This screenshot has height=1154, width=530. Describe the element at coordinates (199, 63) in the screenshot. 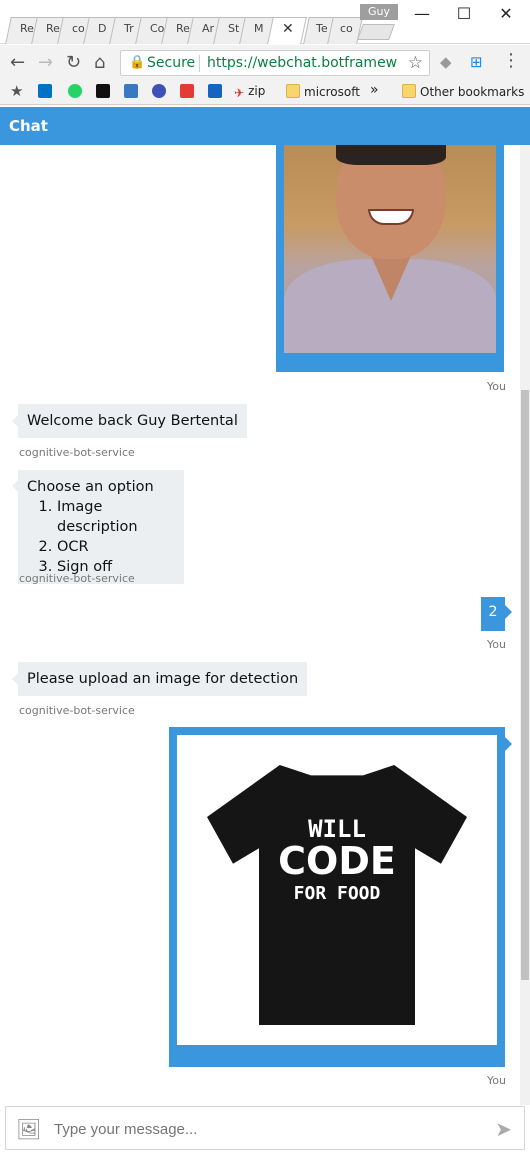

I see `divider` at that location.